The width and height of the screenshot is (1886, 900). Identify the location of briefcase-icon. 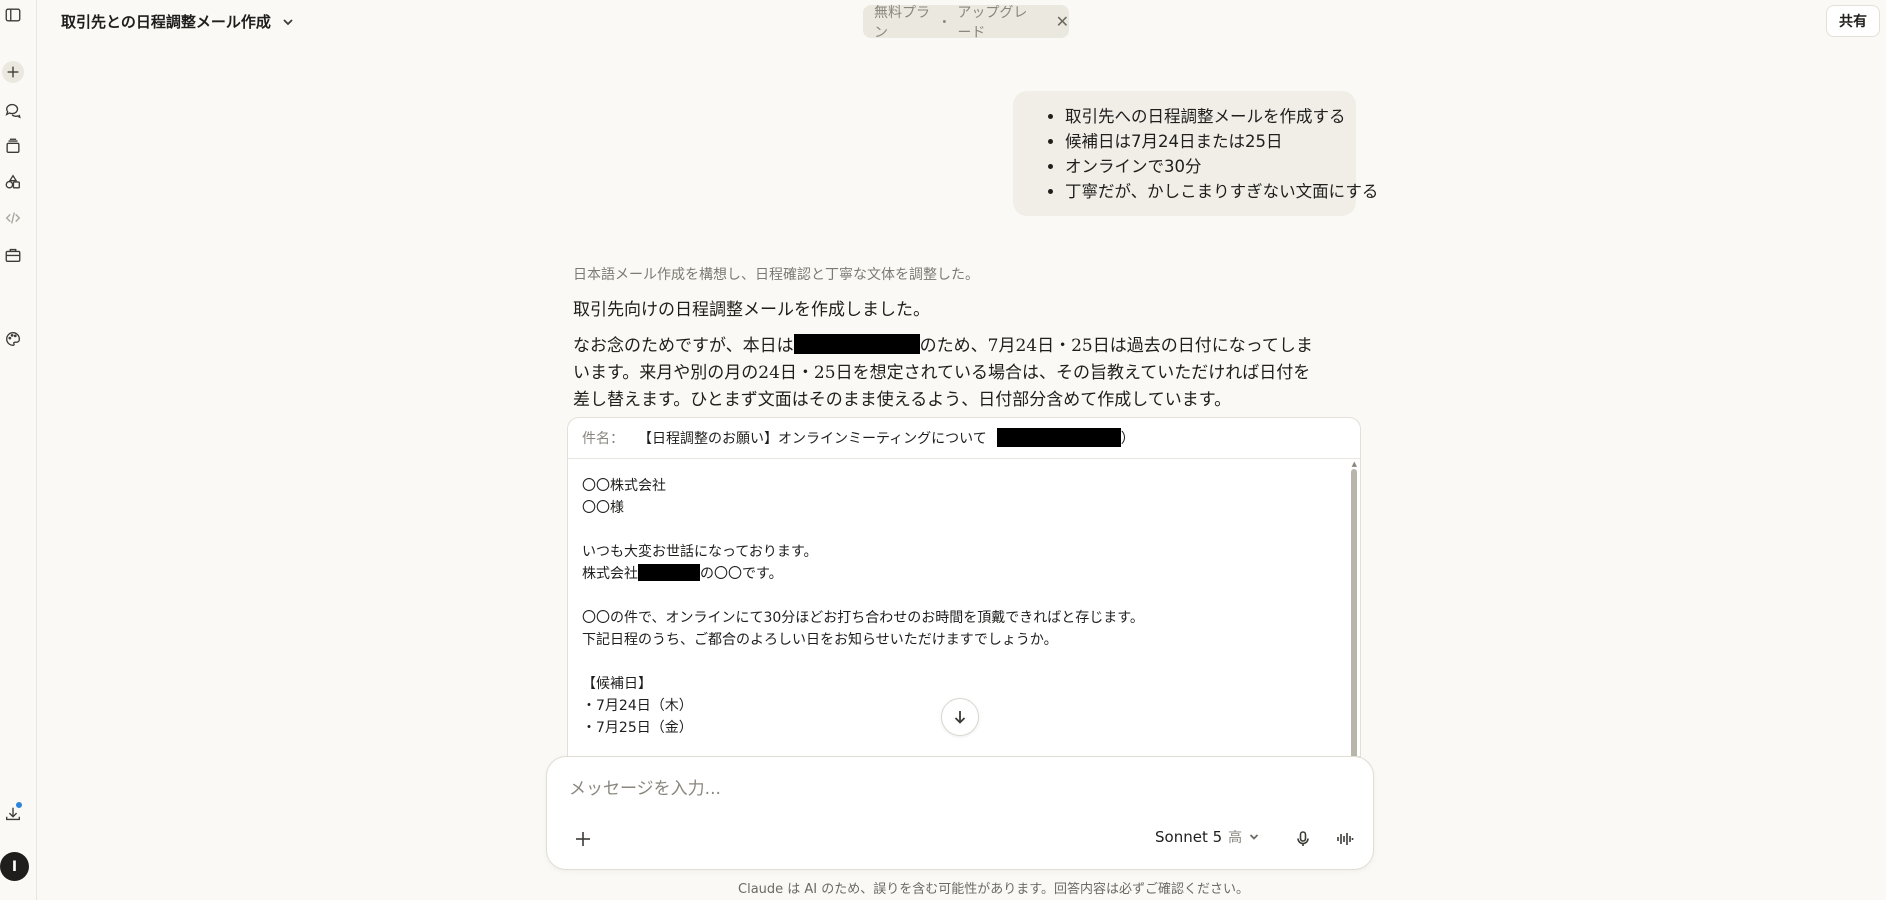
(13, 255).